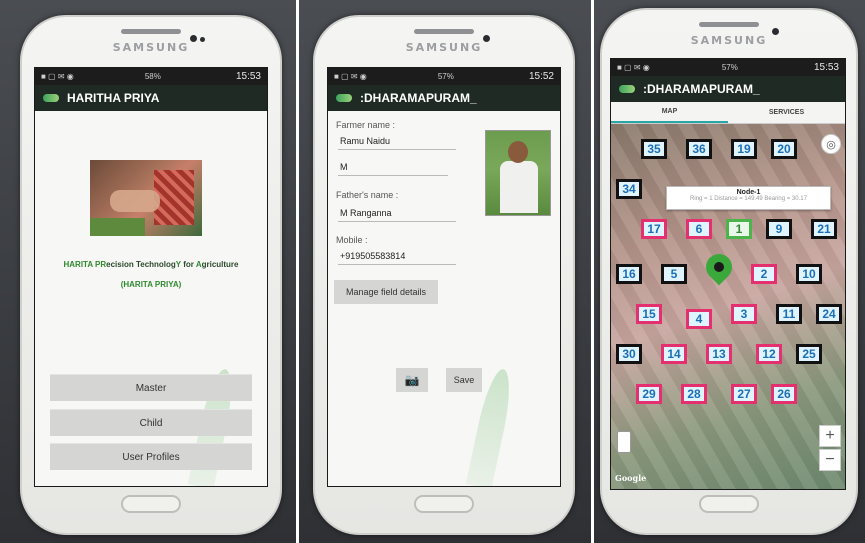 This screenshot has height=543, width=865. I want to click on map-node: 30, so click(629, 354).